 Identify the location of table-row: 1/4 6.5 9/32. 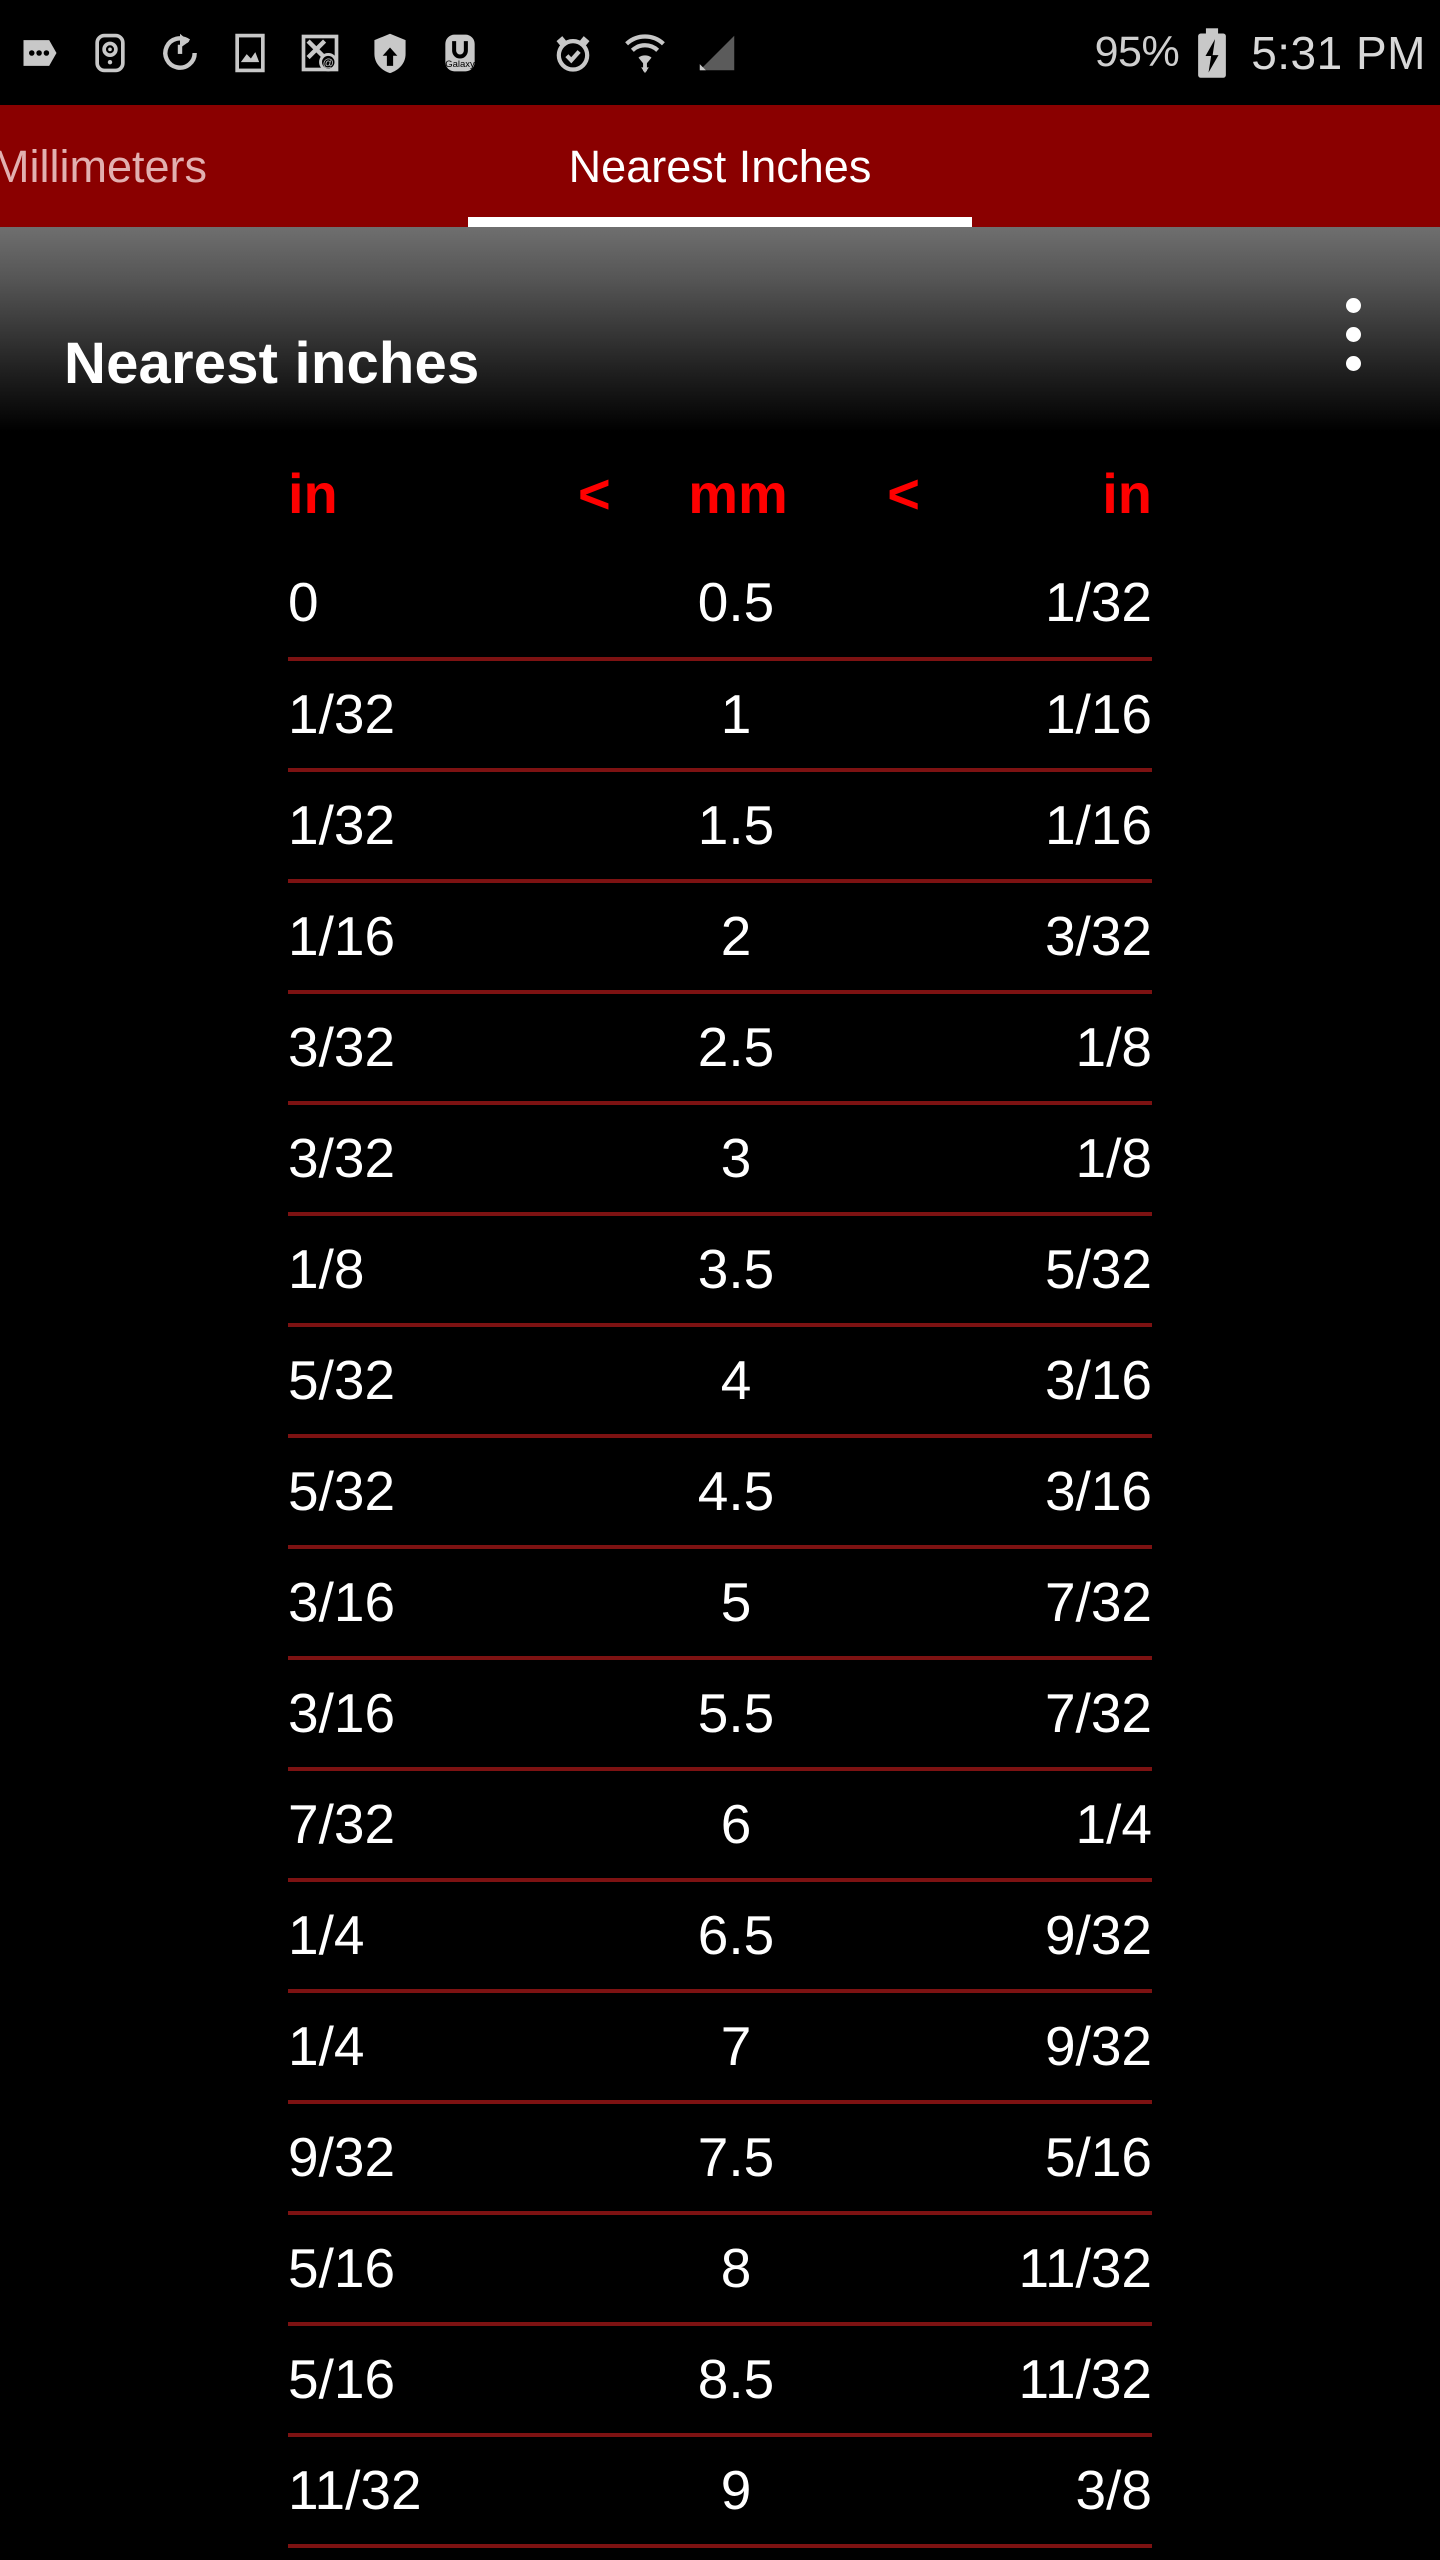
(720, 1936).